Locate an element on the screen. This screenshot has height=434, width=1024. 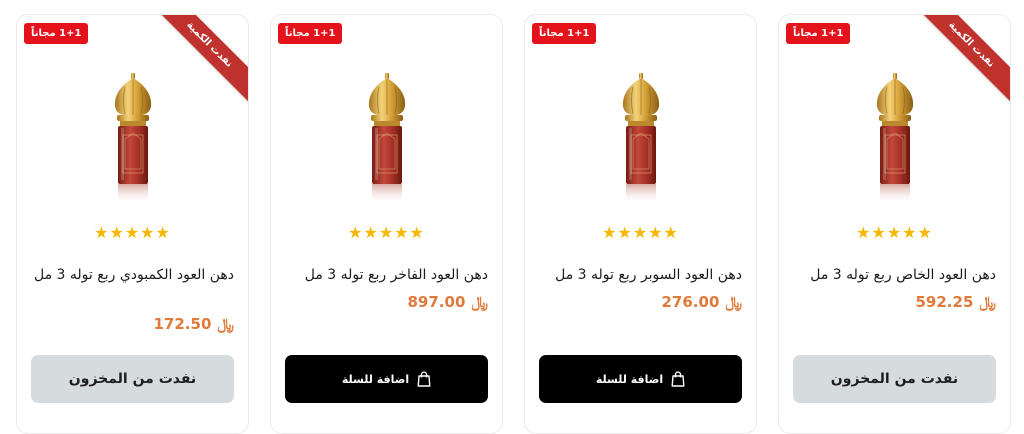
price-value: 172.50 is located at coordinates (182, 324).